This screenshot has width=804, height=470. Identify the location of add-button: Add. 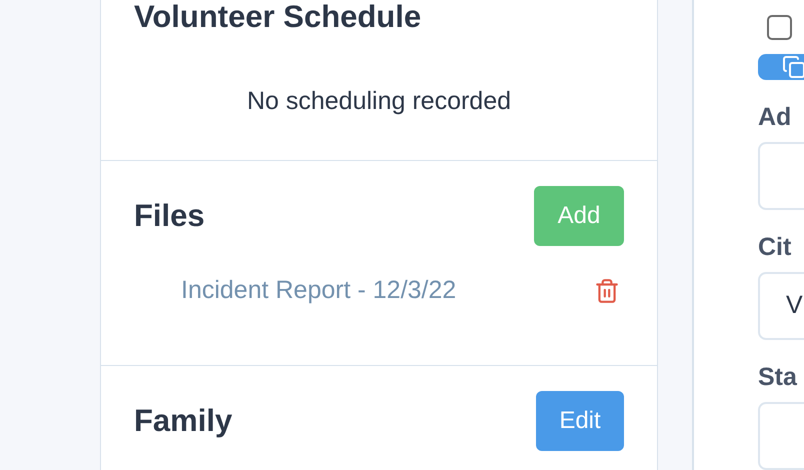
(579, 216).